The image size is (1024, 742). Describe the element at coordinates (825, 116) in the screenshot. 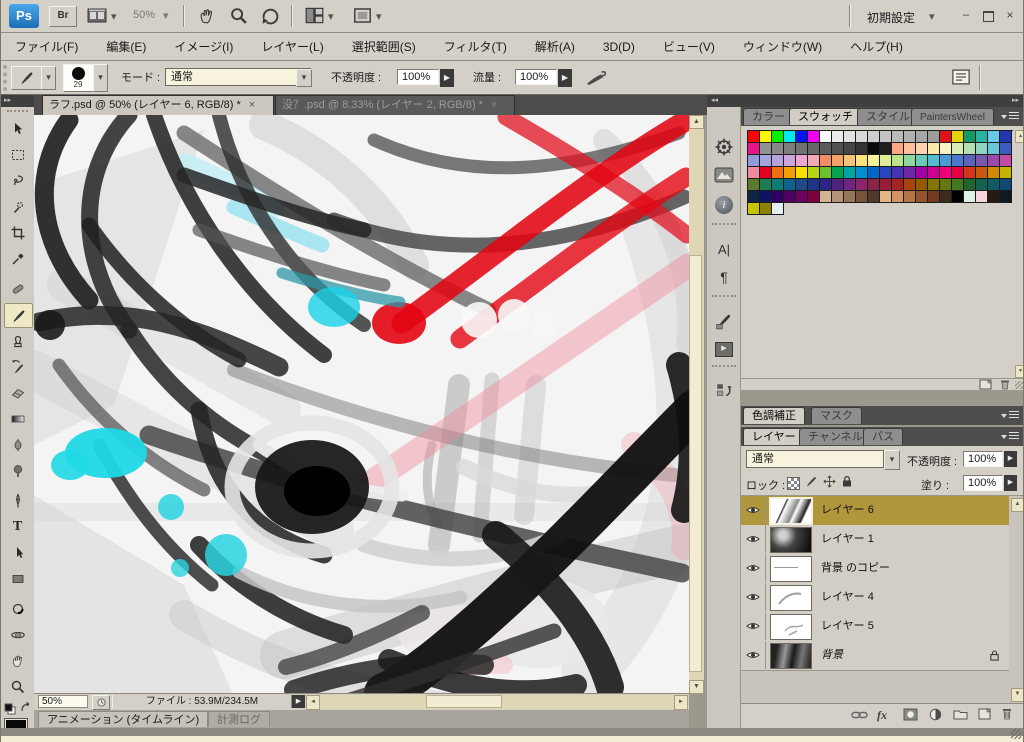

I see `tab-swatches: スウォッチ` at that location.